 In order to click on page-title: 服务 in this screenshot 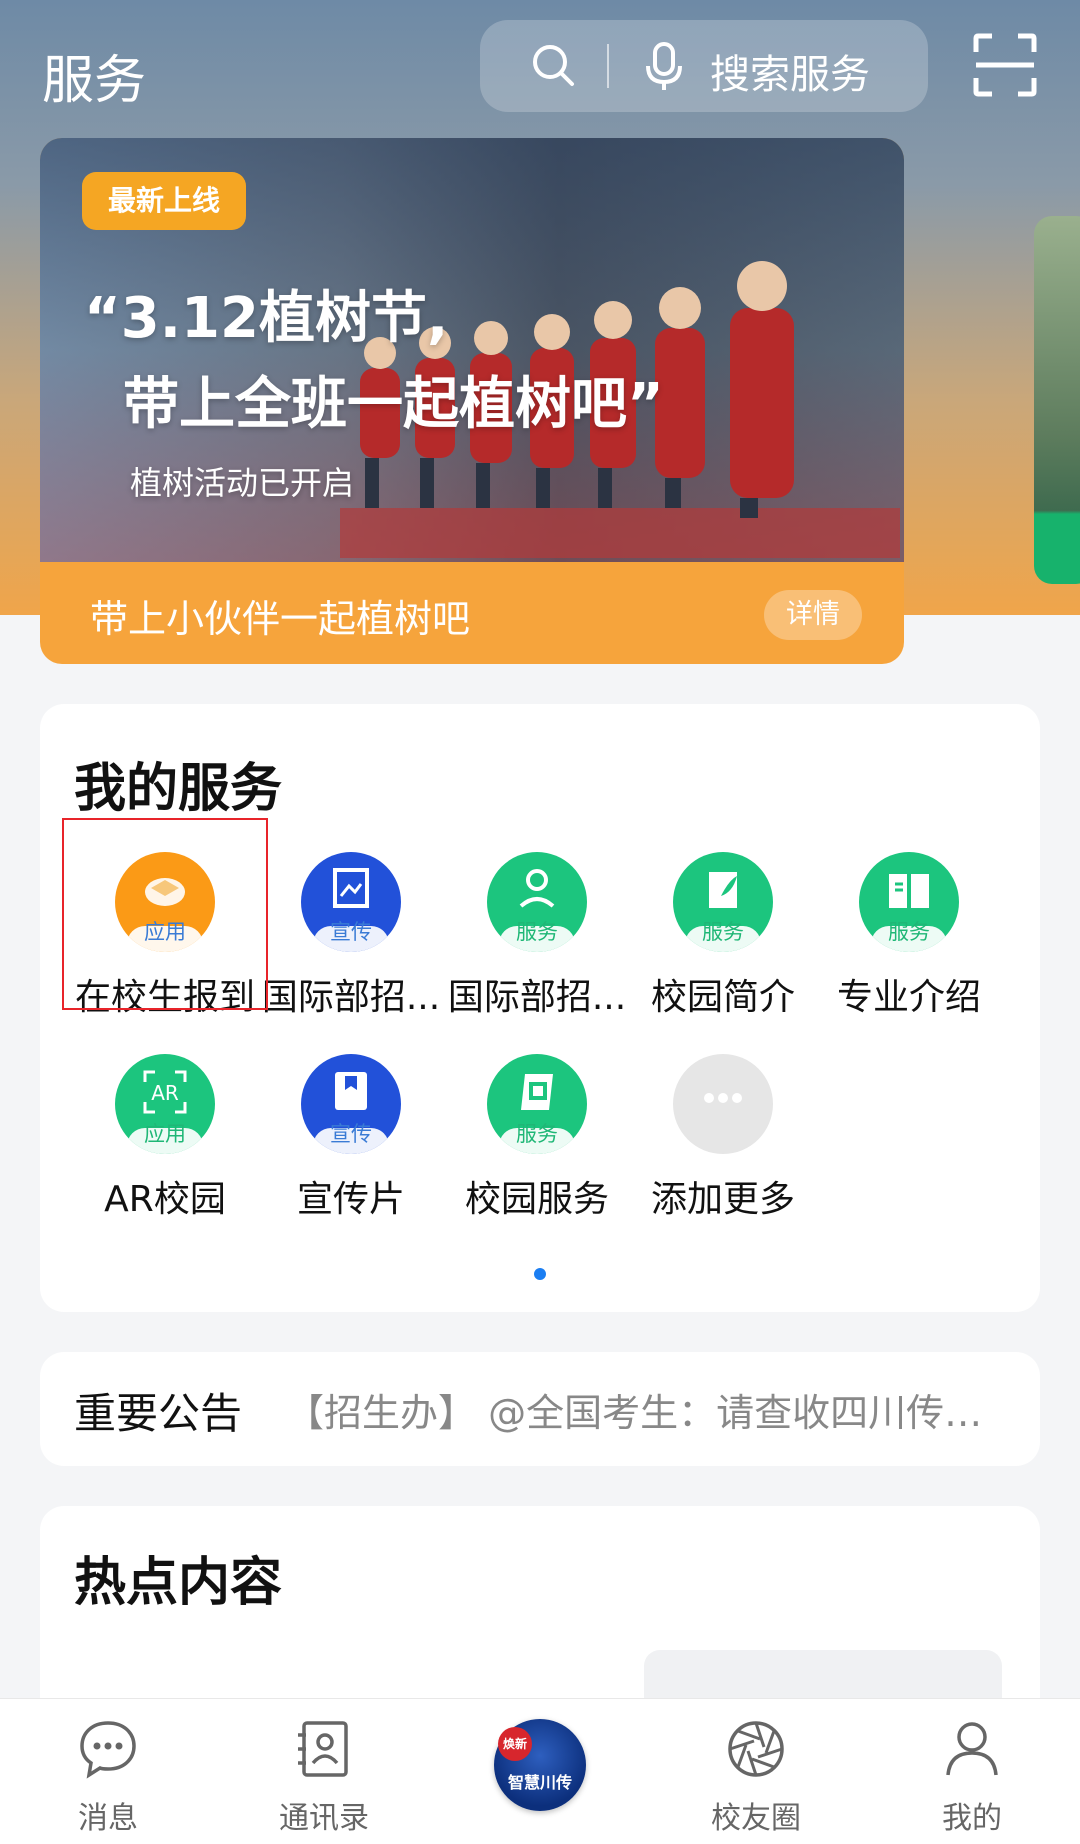, I will do `click(94, 81)`.